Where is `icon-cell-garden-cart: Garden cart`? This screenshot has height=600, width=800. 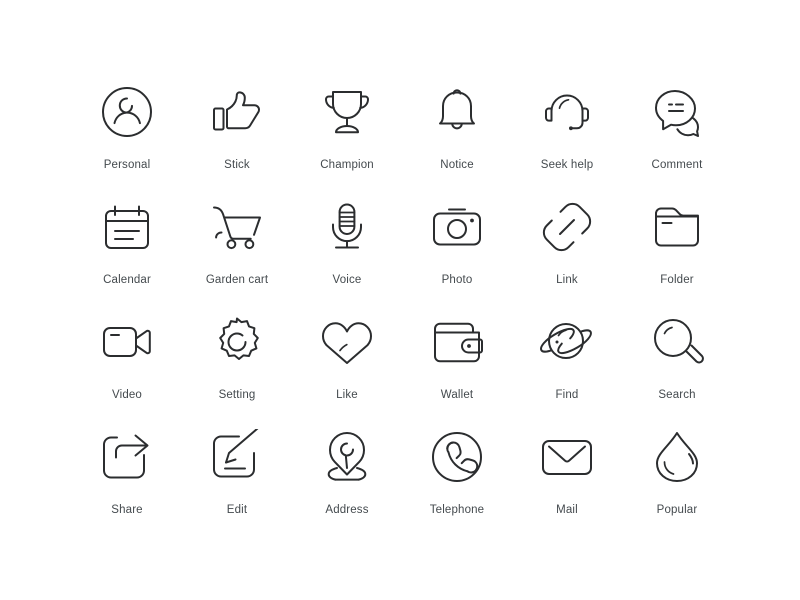
icon-cell-garden-cart: Garden cart is located at coordinates (237, 238).